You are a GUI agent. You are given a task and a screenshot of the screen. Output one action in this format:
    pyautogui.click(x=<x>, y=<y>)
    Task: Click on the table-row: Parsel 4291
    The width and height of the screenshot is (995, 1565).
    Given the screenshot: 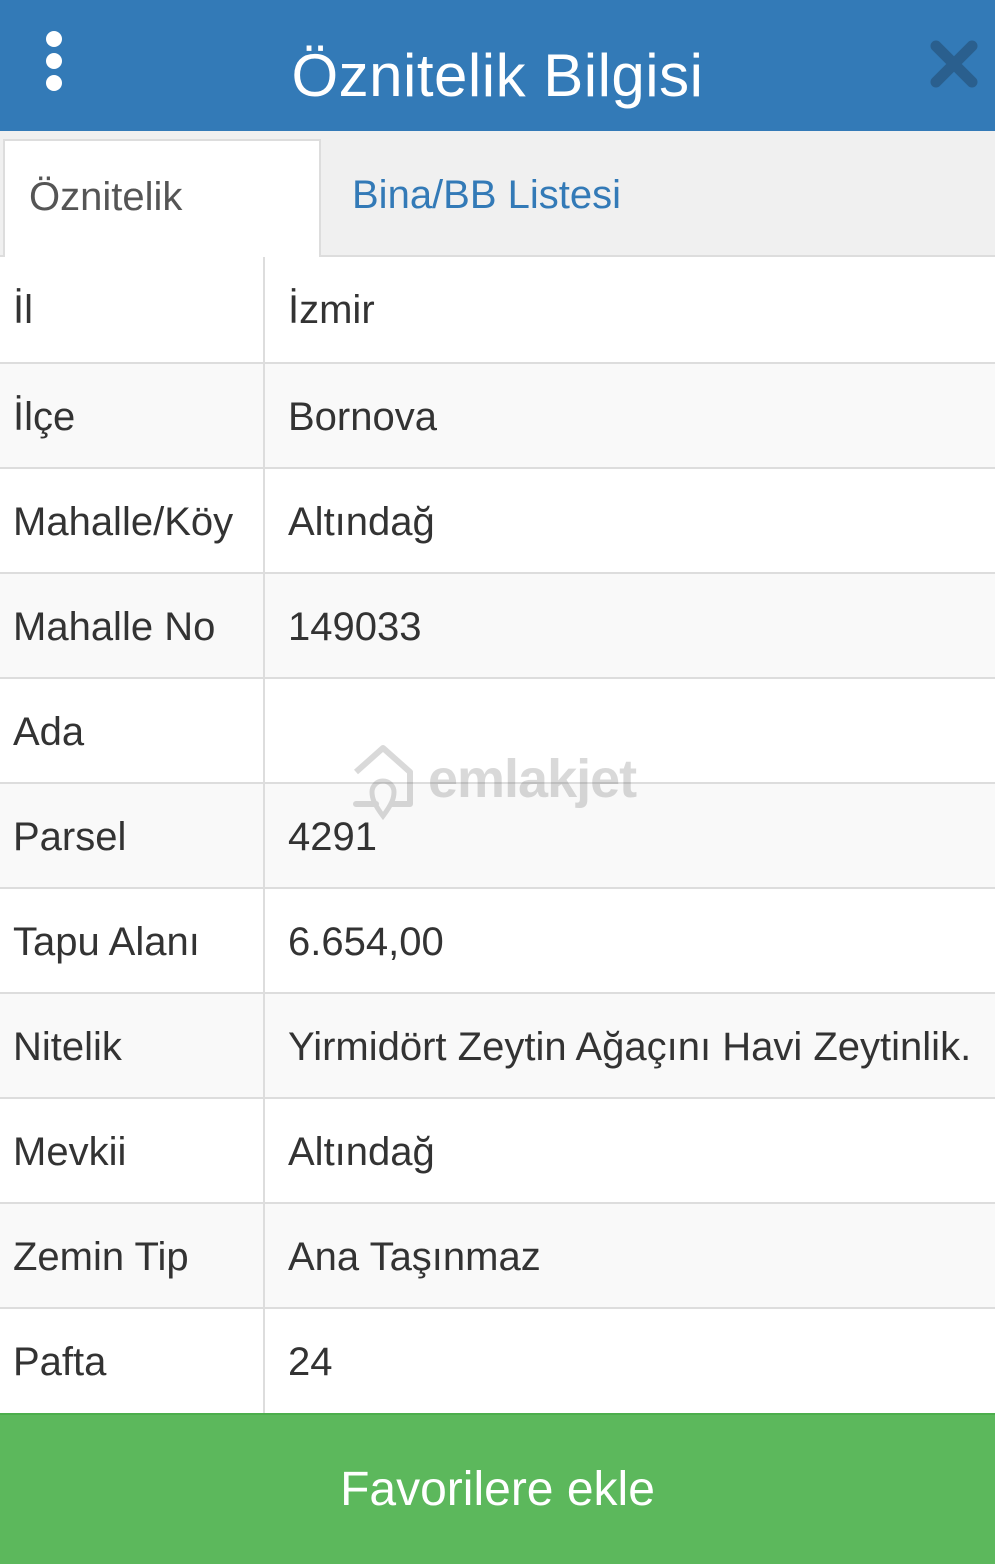 What is the action you would take?
    pyautogui.click(x=497, y=835)
    